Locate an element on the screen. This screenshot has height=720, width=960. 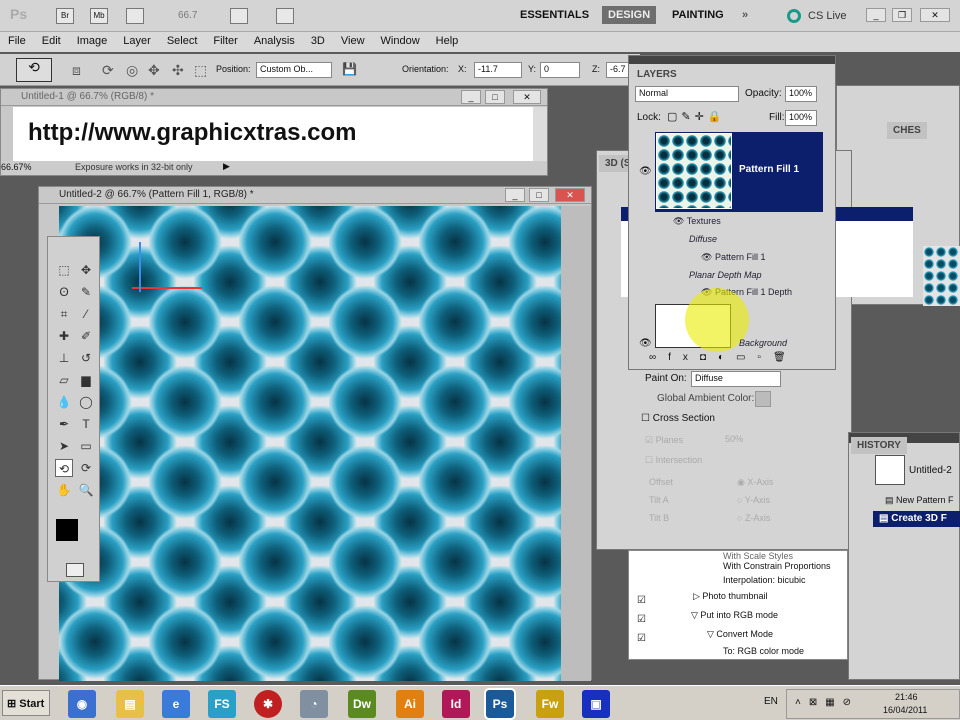
intersection-checkbox: ☐ Intersection is located at coordinates (673, 460).